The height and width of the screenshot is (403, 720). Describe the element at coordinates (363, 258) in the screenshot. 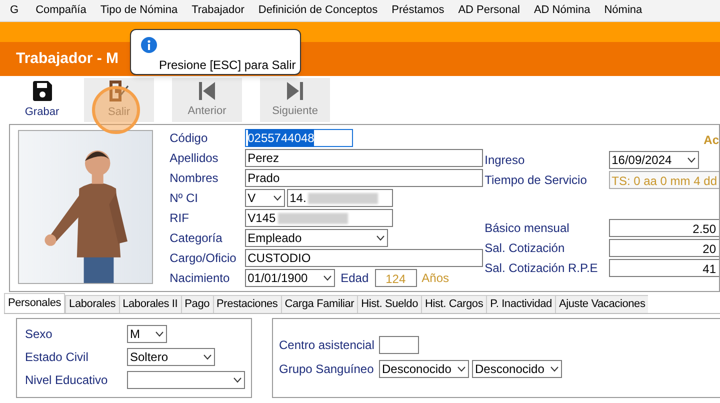

I see `input-field: CUSTODIO` at that location.